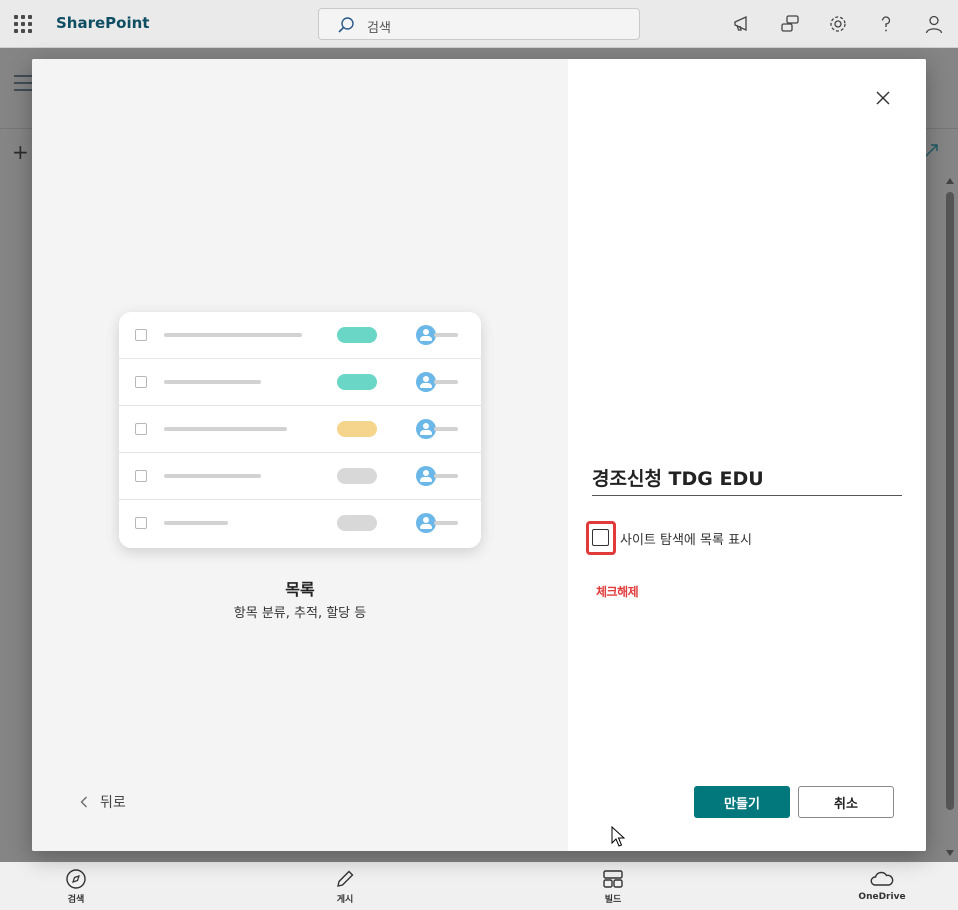 The image size is (958, 910). Describe the element at coordinates (790, 24) in the screenshot. I see `feedback-icon` at that location.